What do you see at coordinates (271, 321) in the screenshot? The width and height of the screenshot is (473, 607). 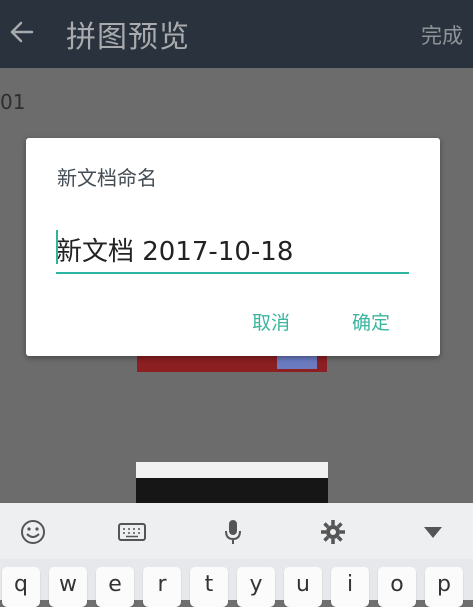 I see `cancel-button: 取消` at bounding box center [271, 321].